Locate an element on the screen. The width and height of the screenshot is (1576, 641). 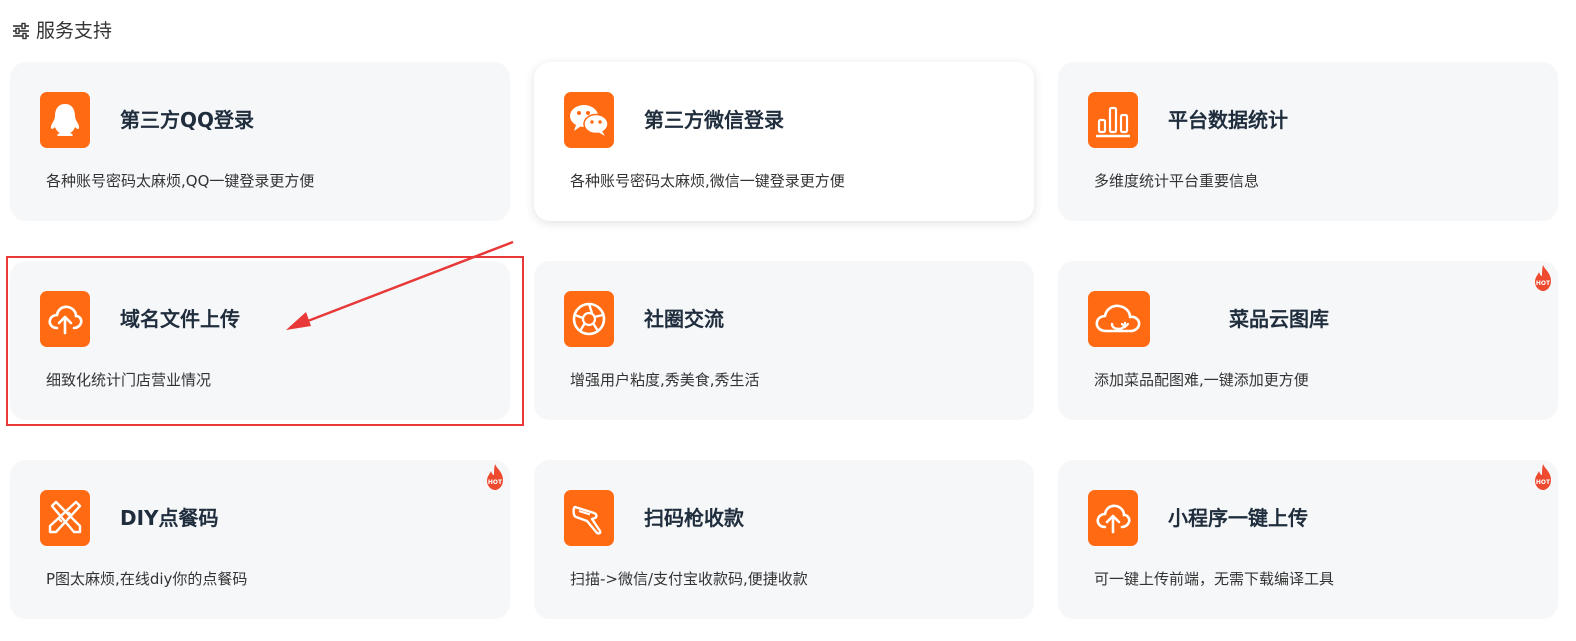
aperture-icon is located at coordinates (589, 319).